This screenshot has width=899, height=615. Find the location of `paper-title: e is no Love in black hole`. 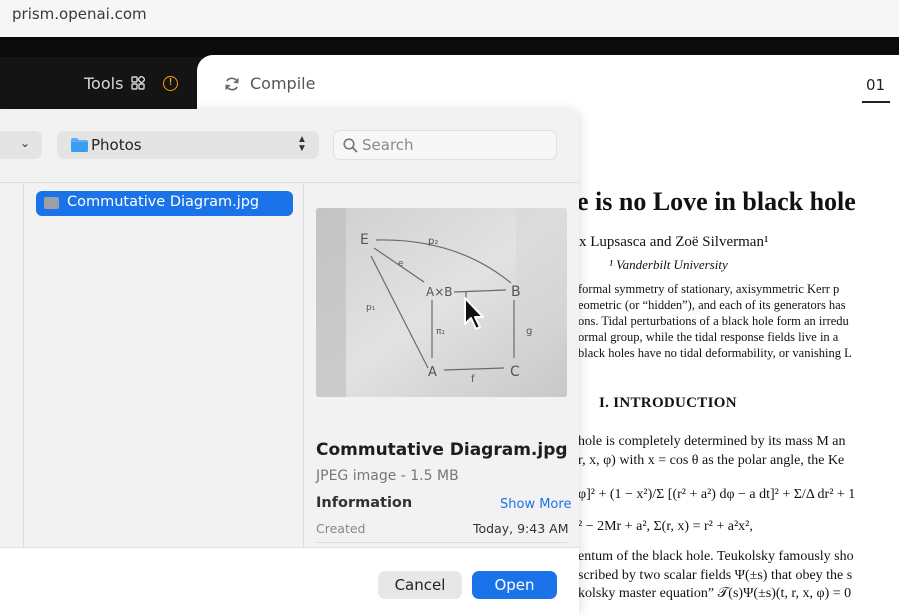

paper-title: e is no Love in black hole is located at coordinates (716, 201).